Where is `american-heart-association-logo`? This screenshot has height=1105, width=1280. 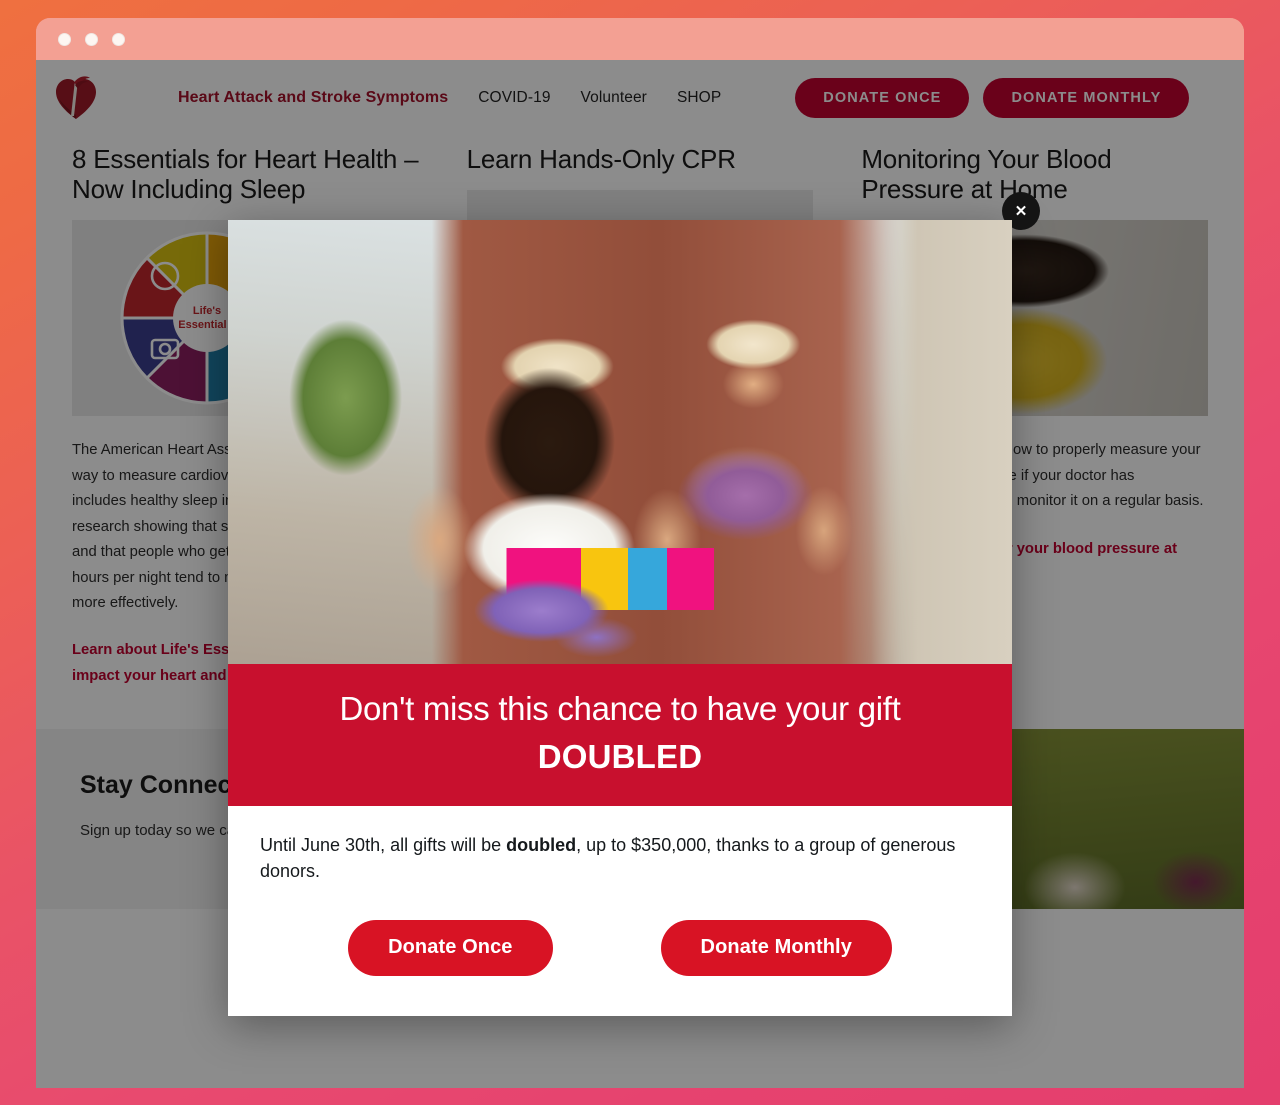
american-heart-association-logo is located at coordinates (76, 98).